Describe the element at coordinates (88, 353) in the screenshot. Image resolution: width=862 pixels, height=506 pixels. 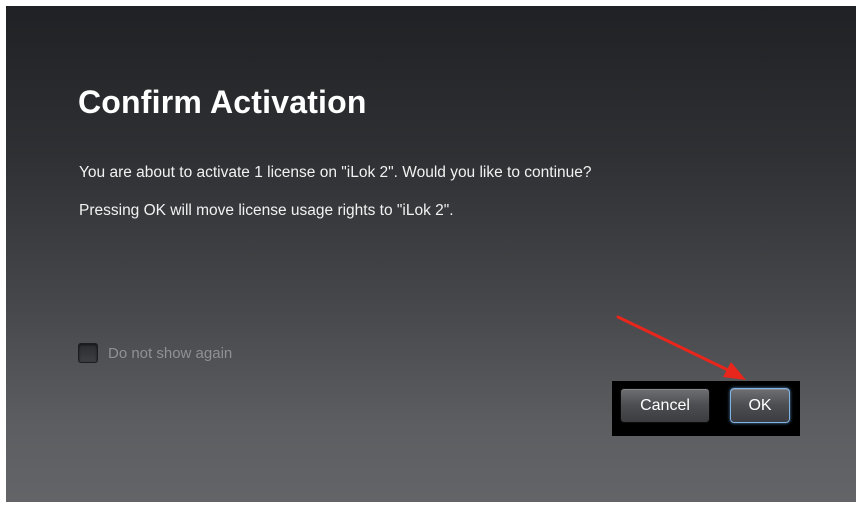
I see `do-not-show-again-checkbox` at that location.